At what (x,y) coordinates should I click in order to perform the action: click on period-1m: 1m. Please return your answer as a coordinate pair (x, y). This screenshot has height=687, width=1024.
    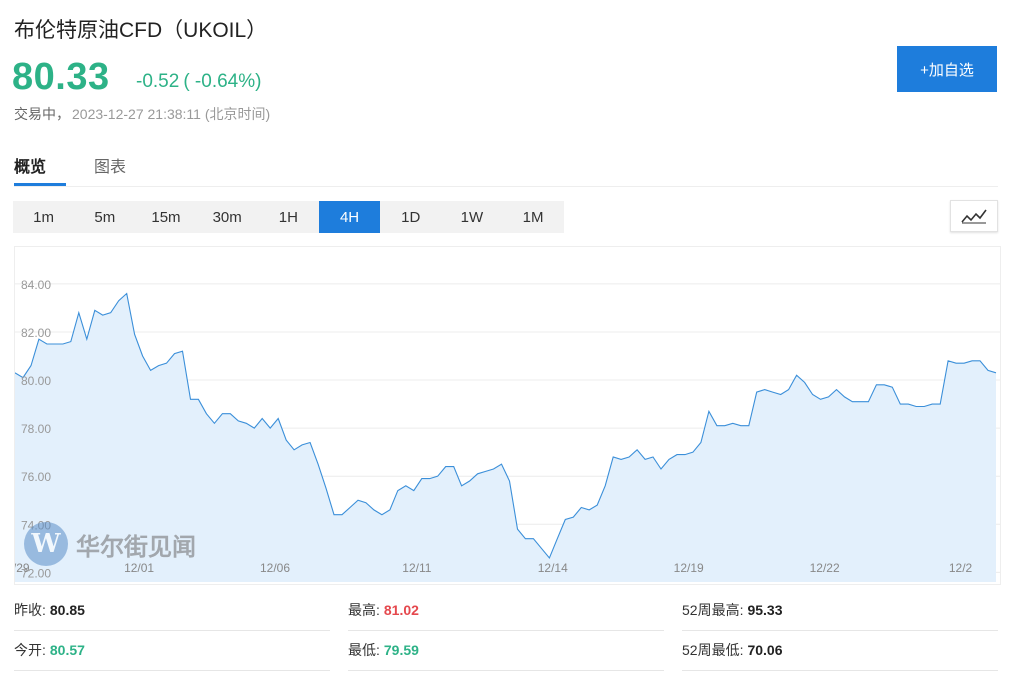
    Looking at the image, I should click on (43, 217).